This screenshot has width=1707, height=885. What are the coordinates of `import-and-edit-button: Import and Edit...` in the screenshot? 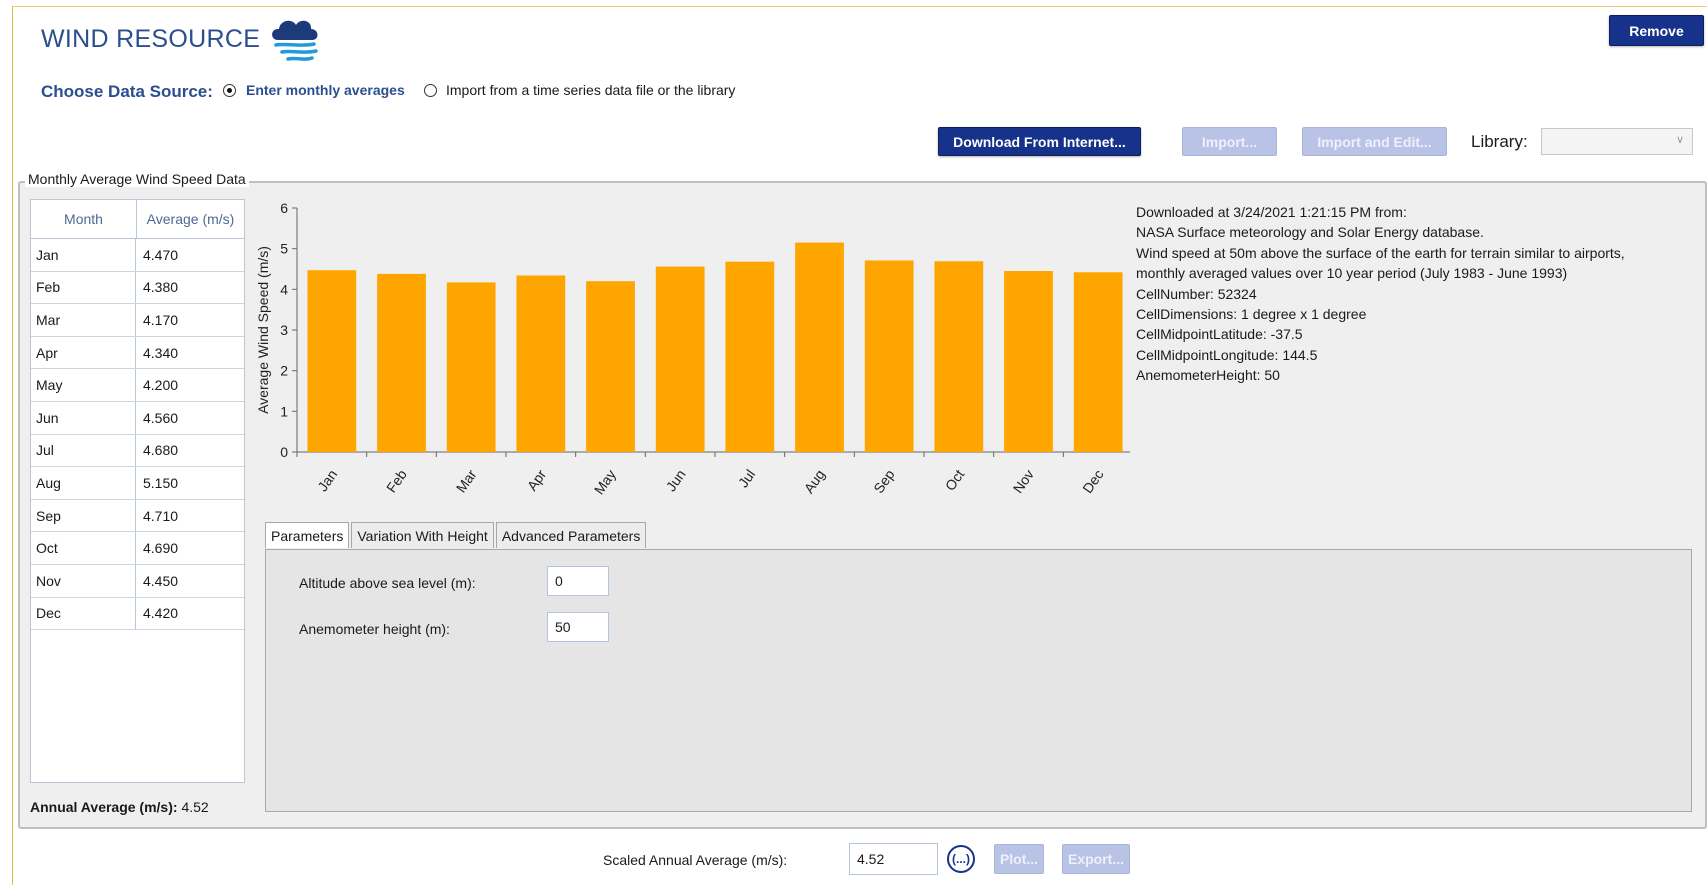 It's located at (1374, 141).